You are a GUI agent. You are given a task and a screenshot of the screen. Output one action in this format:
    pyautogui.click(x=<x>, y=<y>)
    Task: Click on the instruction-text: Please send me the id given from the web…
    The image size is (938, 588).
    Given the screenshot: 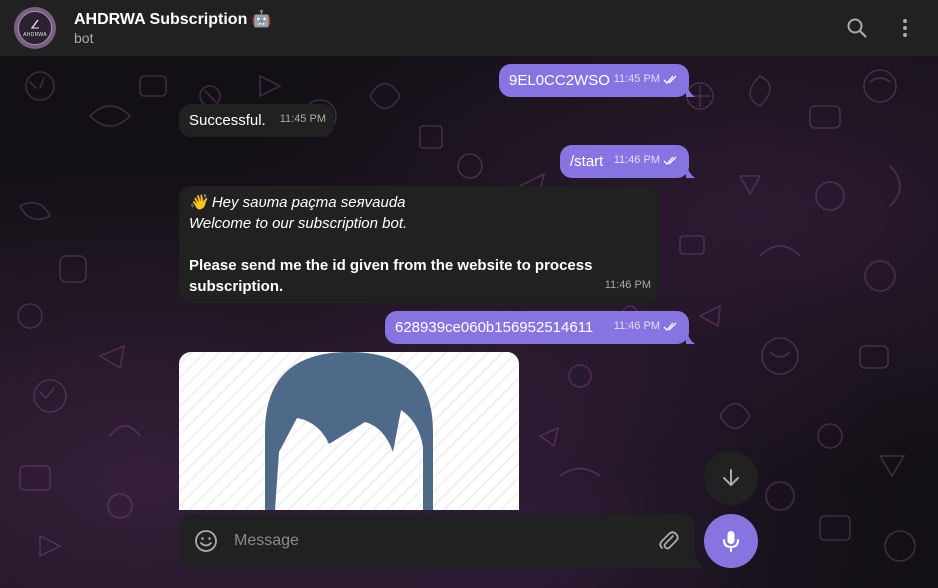 What is the action you would take?
    pyautogui.click(x=391, y=276)
    